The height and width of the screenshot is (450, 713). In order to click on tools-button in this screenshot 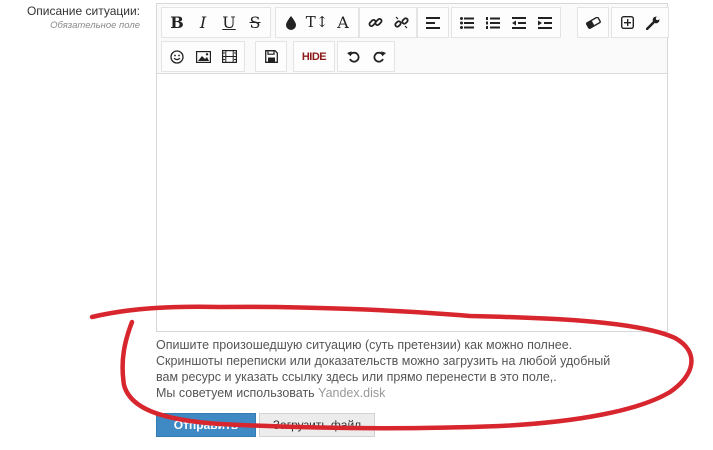, I will do `click(653, 22)`.